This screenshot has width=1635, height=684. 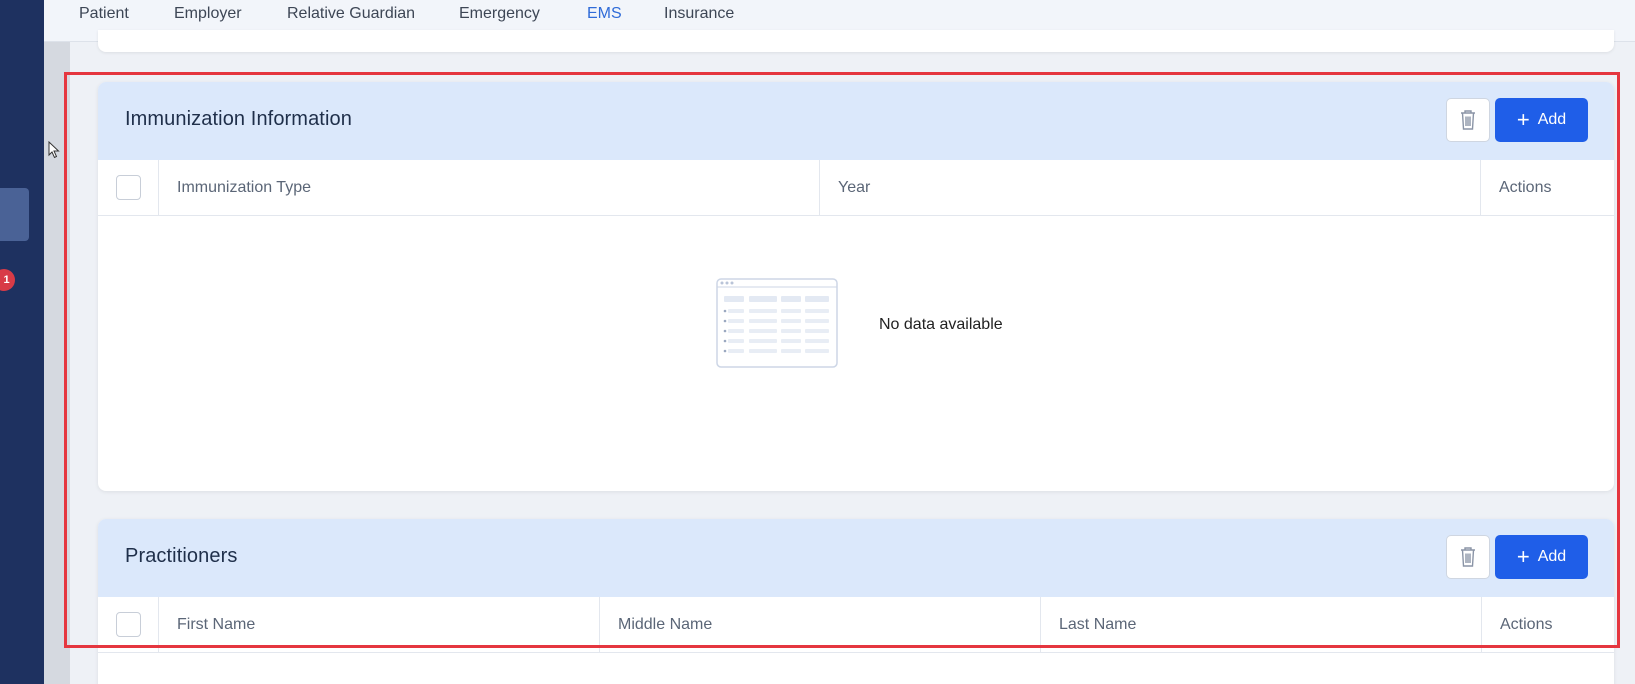 I want to click on column-middle-name: Middle Name, so click(x=820, y=624).